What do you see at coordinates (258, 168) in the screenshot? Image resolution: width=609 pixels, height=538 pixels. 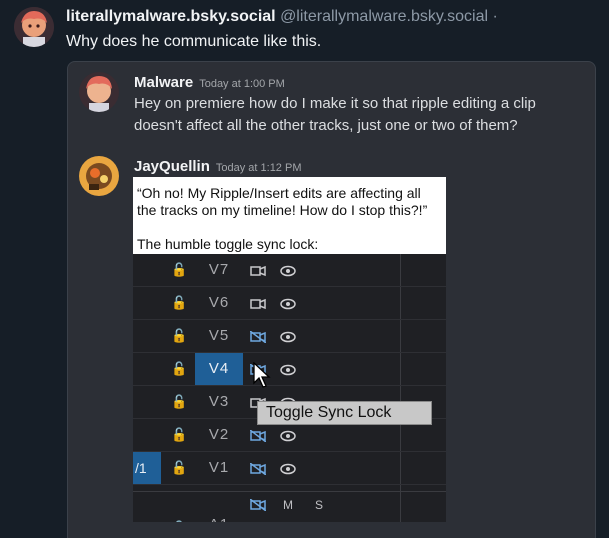 I see `message-timestamp: Today at 1:12 PM` at bounding box center [258, 168].